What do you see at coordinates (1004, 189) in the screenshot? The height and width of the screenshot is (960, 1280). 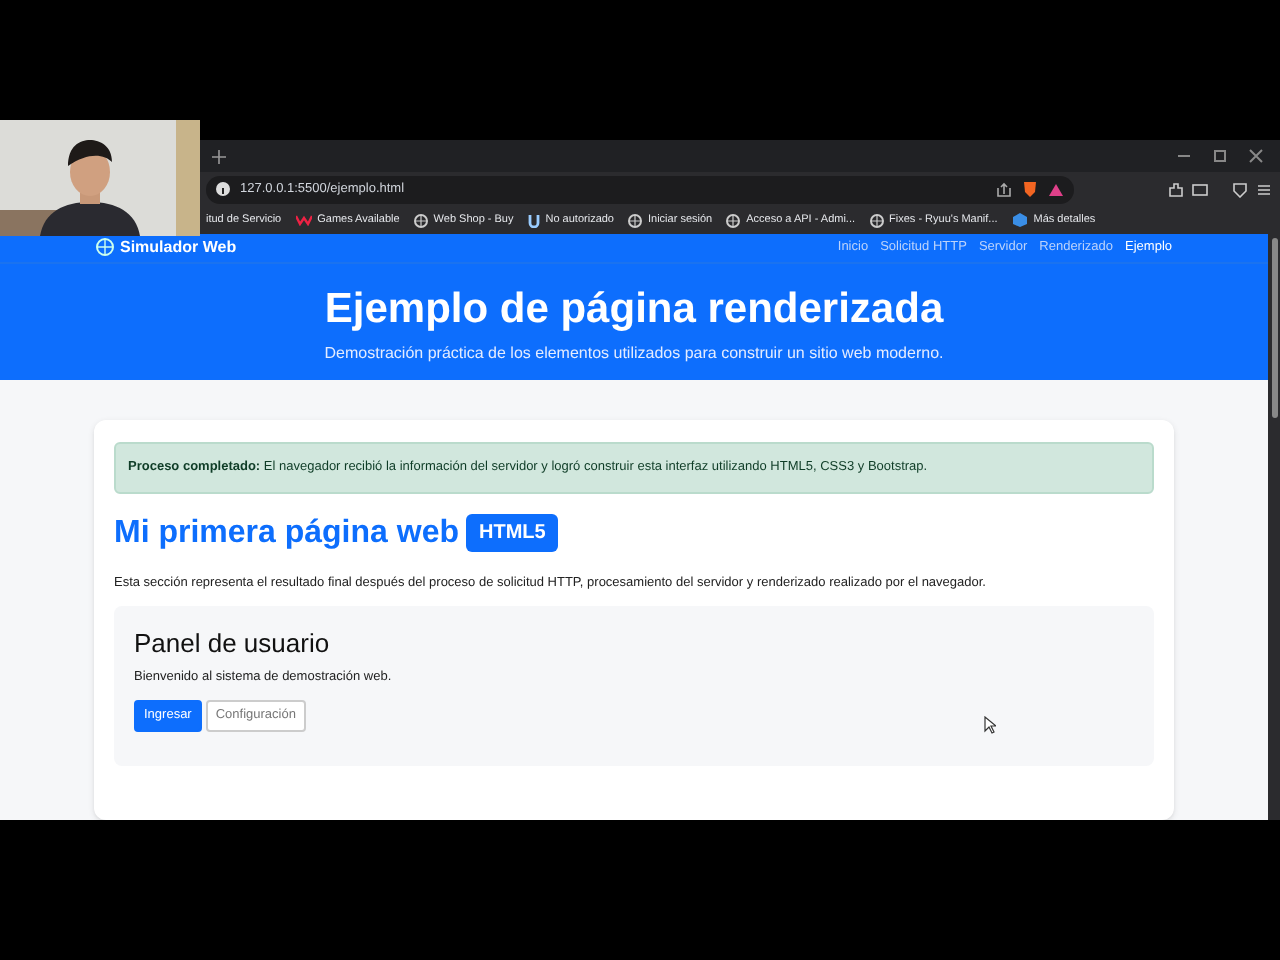 I see `share-icon` at bounding box center [1004, 189].